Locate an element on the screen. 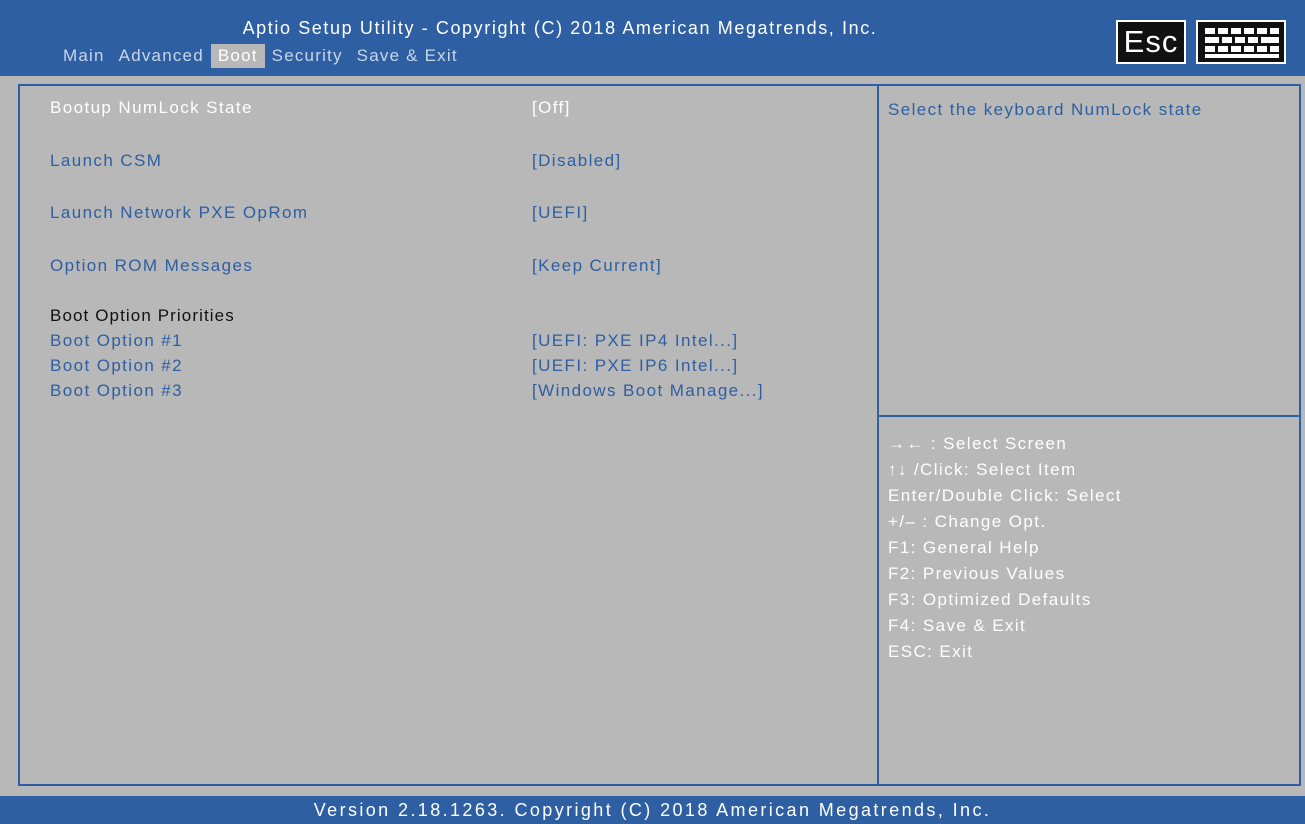  help-divider is located at coordinates (1090, 416).